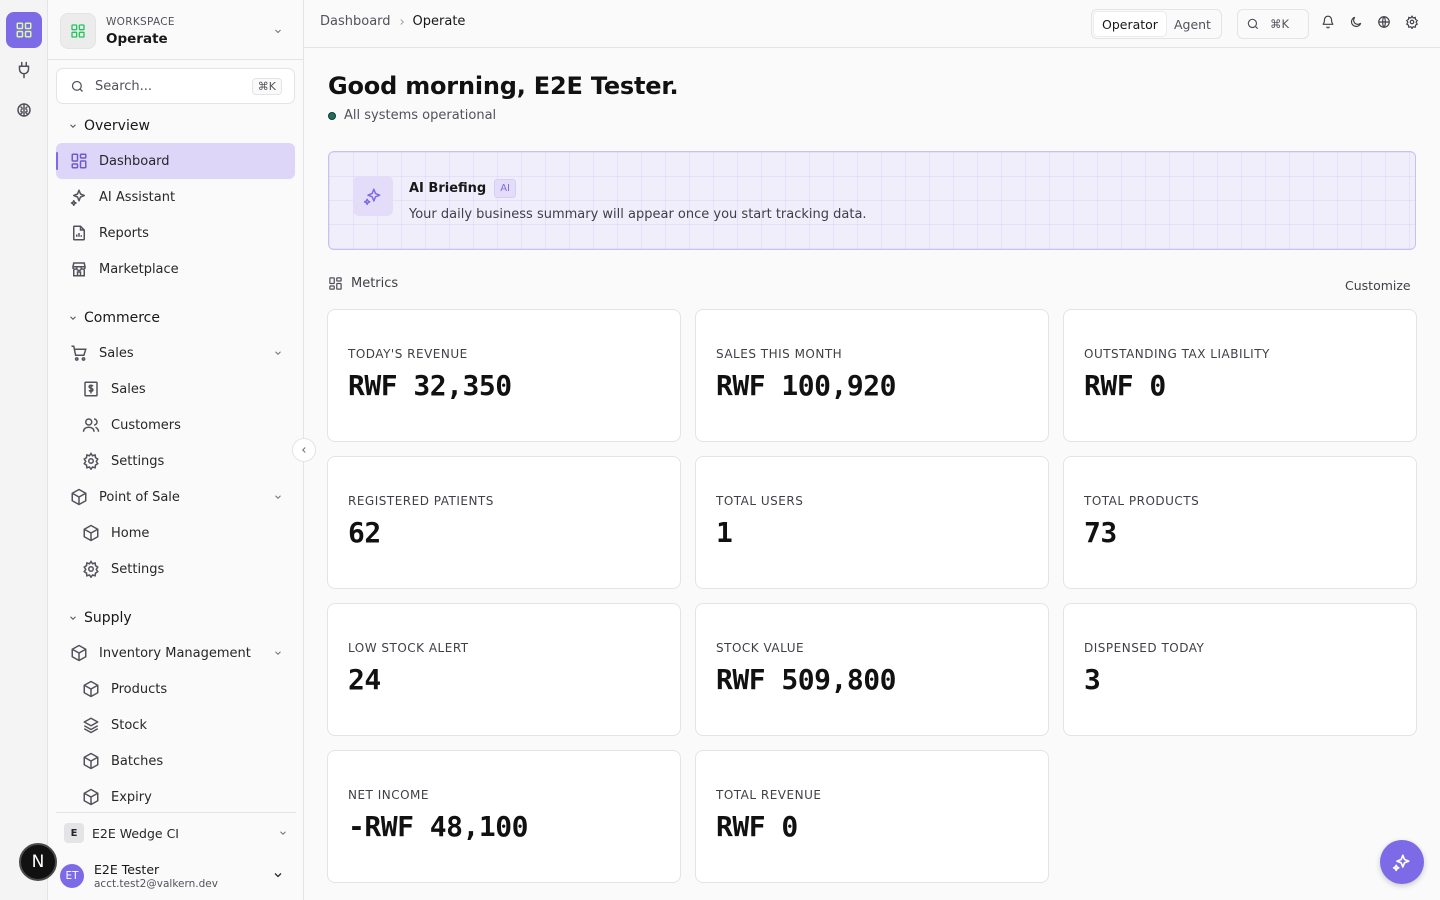 The width and height of the screenshot is (1440, 900). Describe the element at coordinates (872, 375) in the screenshot. I see `metric-card: Sales This Month RWF 100,920` at that location.